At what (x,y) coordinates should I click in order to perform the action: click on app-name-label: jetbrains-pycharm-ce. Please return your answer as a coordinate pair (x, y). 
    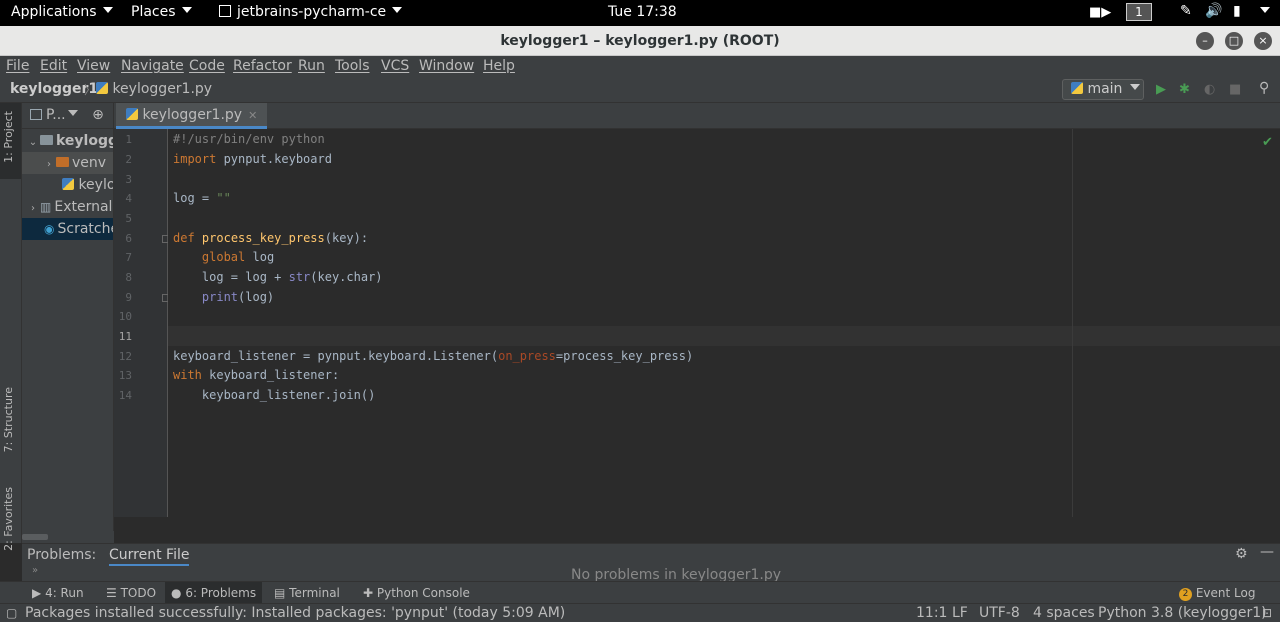
    Looking at the image, I should click on (312, 12).